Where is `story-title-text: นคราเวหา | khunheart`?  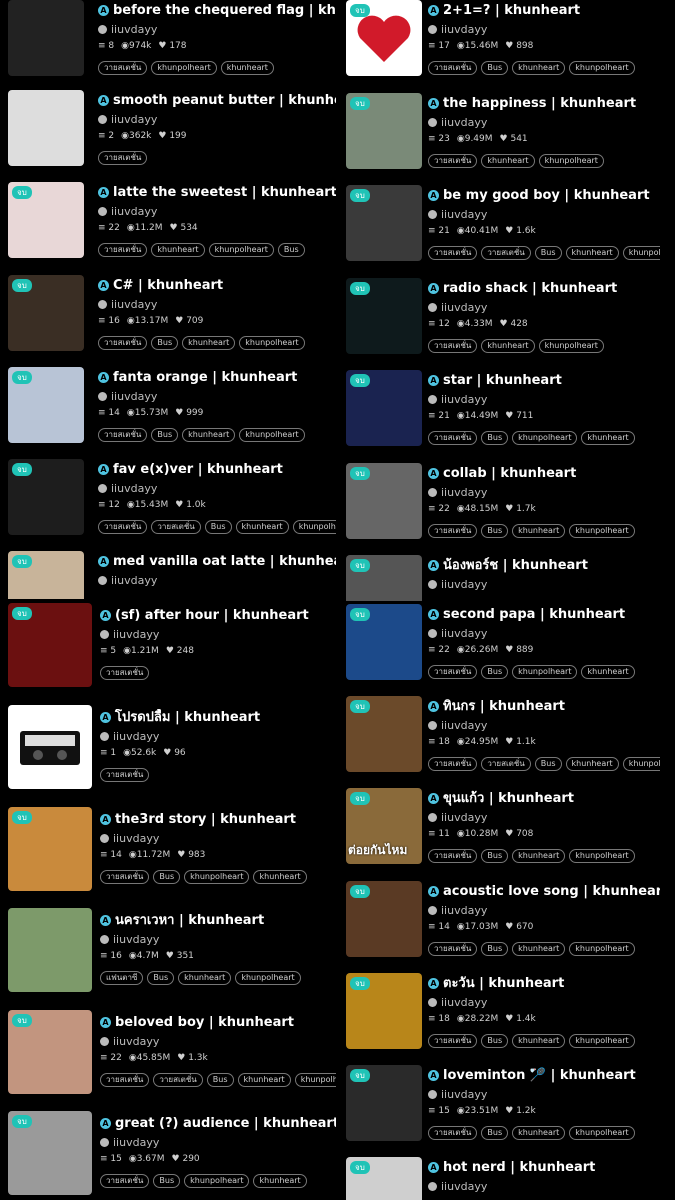 story-title-text: นคราเวหา | khunheart is located at coordinates (189, 920).